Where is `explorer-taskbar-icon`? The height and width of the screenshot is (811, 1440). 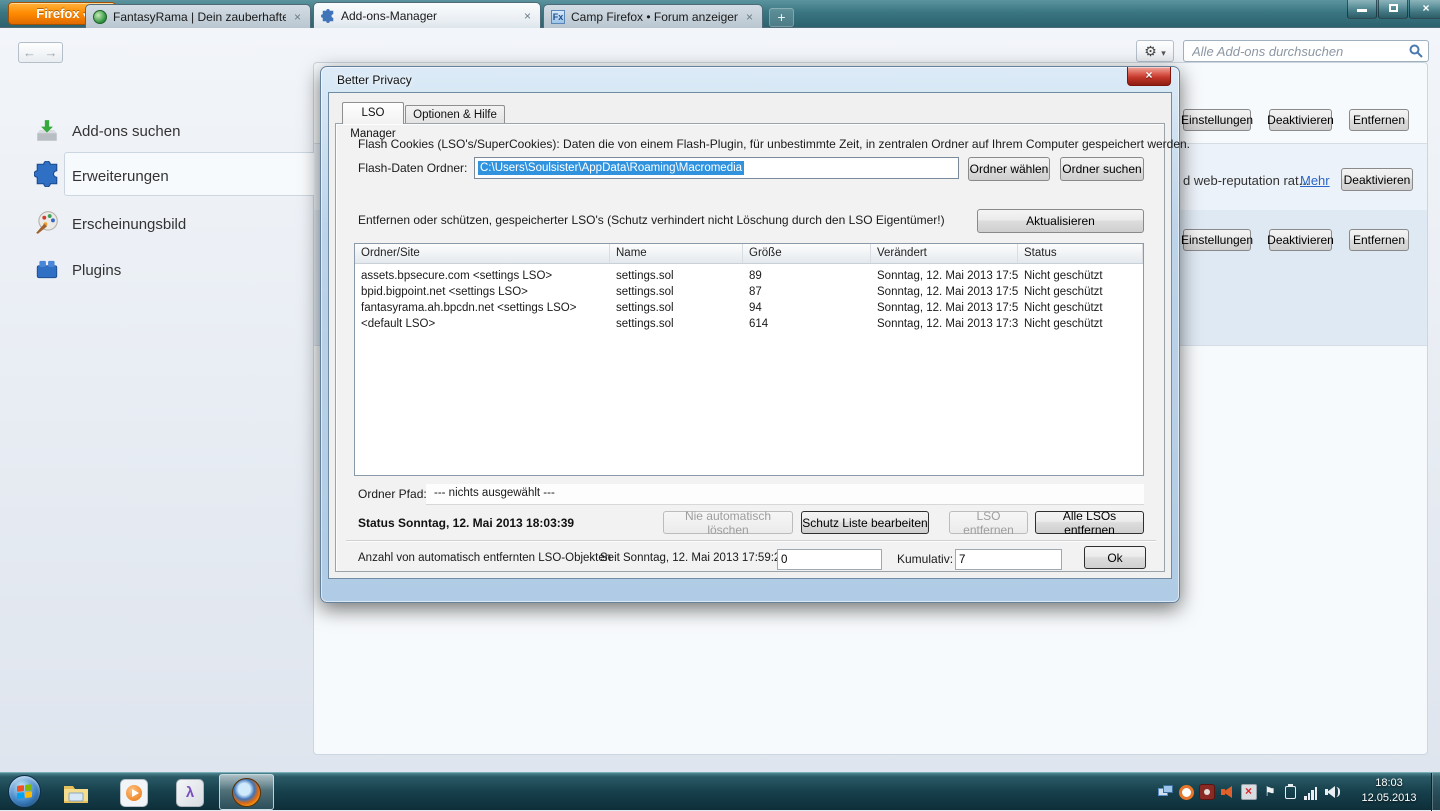 explorer-taskbar-icon is located at coordinates (76, 793).